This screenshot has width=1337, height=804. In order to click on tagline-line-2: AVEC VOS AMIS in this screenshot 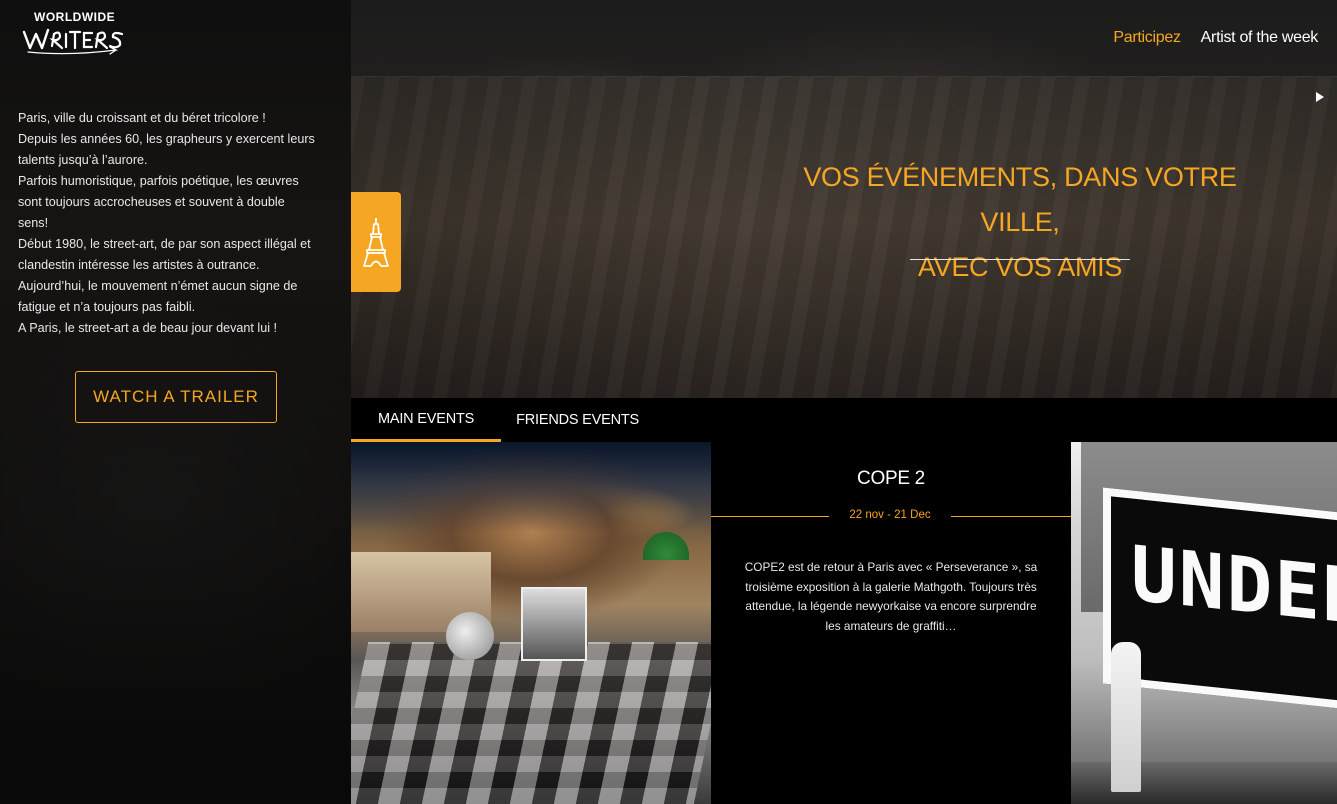, I will do `click(1020, 267)`.